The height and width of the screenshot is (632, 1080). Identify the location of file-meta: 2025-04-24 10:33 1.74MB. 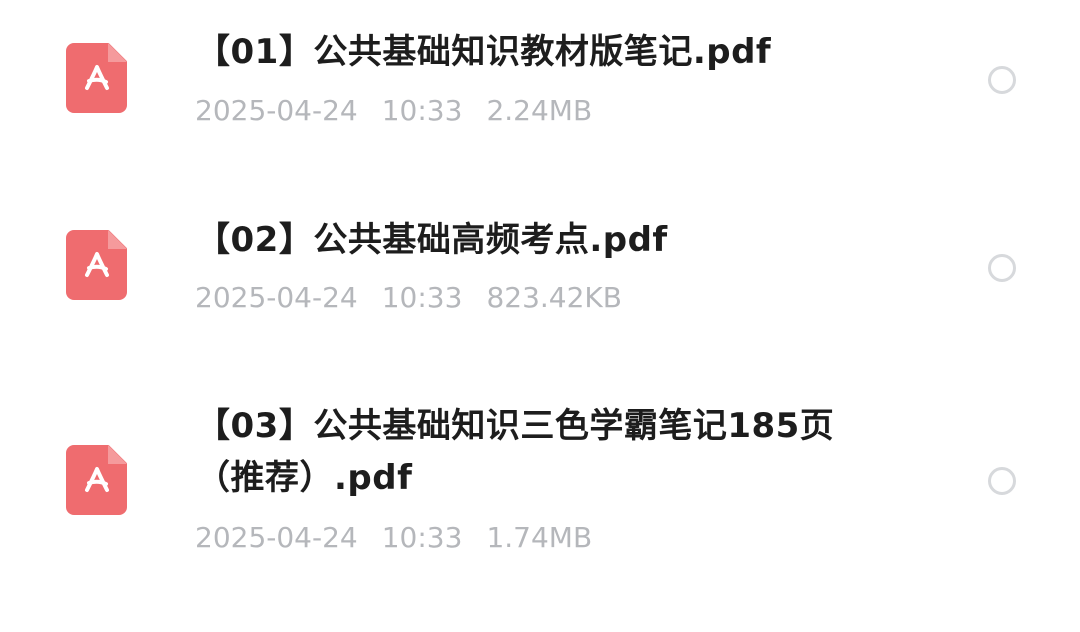
(393, 538).